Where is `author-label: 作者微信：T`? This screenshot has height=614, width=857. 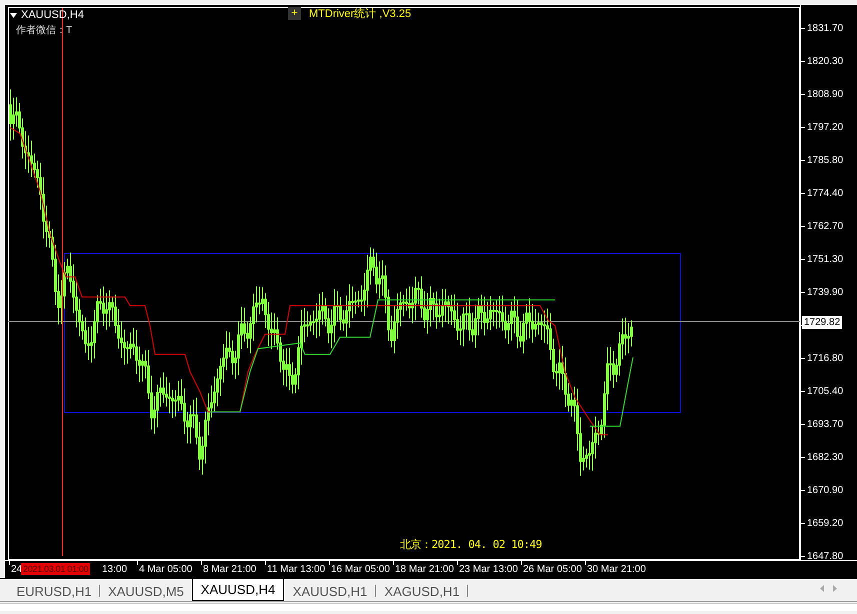
author-label: 作者微信：T is located at coordinates (45, 30).